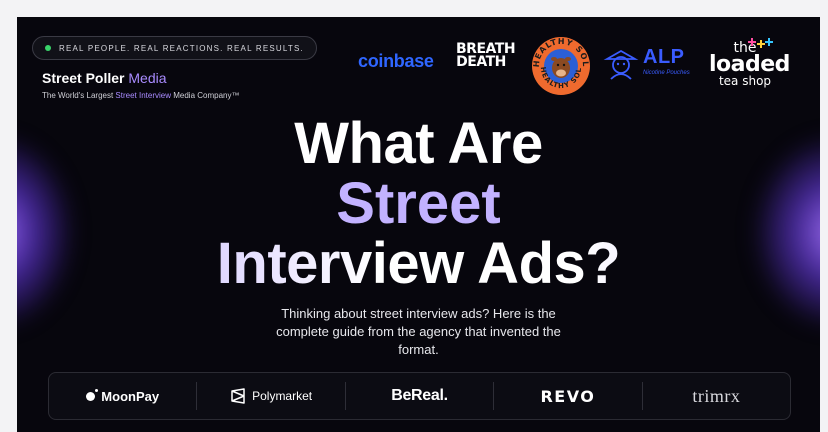 The width and height of the screenshot is (828, 432). I want to click on status-dot-icon, so click(48, 48).